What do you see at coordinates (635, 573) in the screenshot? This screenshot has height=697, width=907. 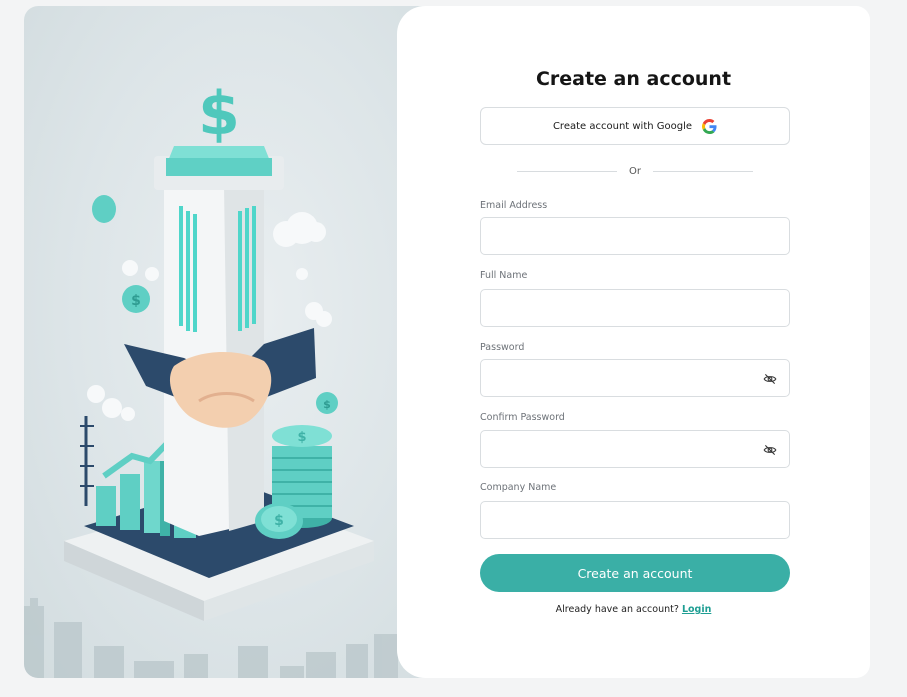 I see `create-account-button: Create an account` at bounding box center [635, 573].